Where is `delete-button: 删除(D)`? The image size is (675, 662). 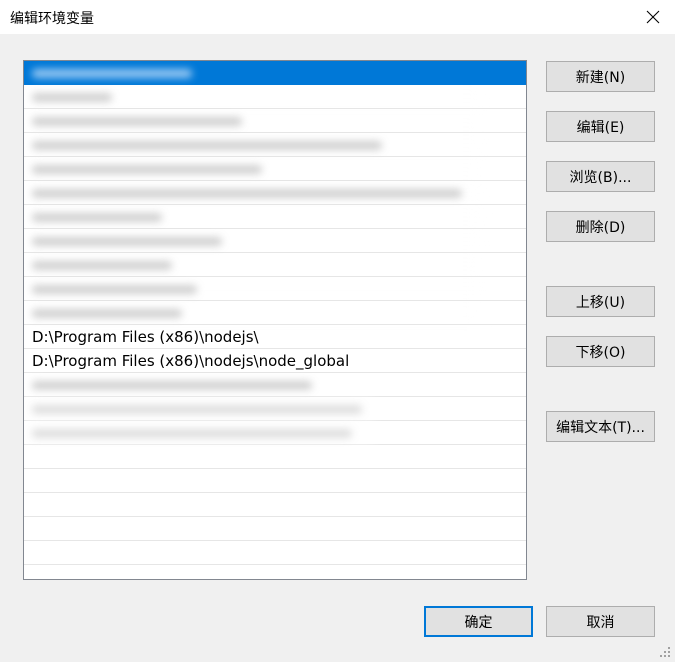 delete-button: 删除(D) is located at coordinates (600, 226).